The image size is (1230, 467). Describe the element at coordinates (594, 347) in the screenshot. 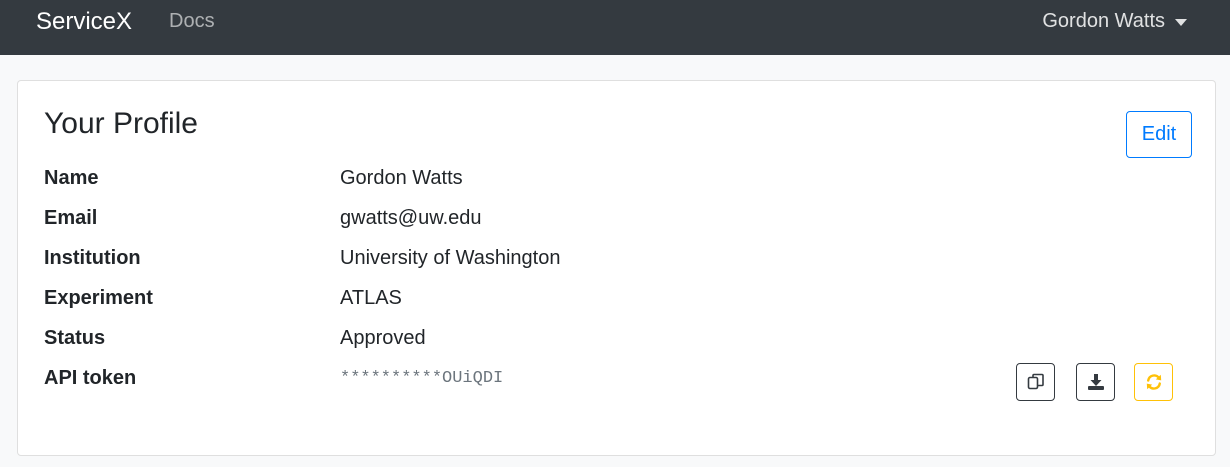

I see `profile-row-status: Status Approved` at that location.